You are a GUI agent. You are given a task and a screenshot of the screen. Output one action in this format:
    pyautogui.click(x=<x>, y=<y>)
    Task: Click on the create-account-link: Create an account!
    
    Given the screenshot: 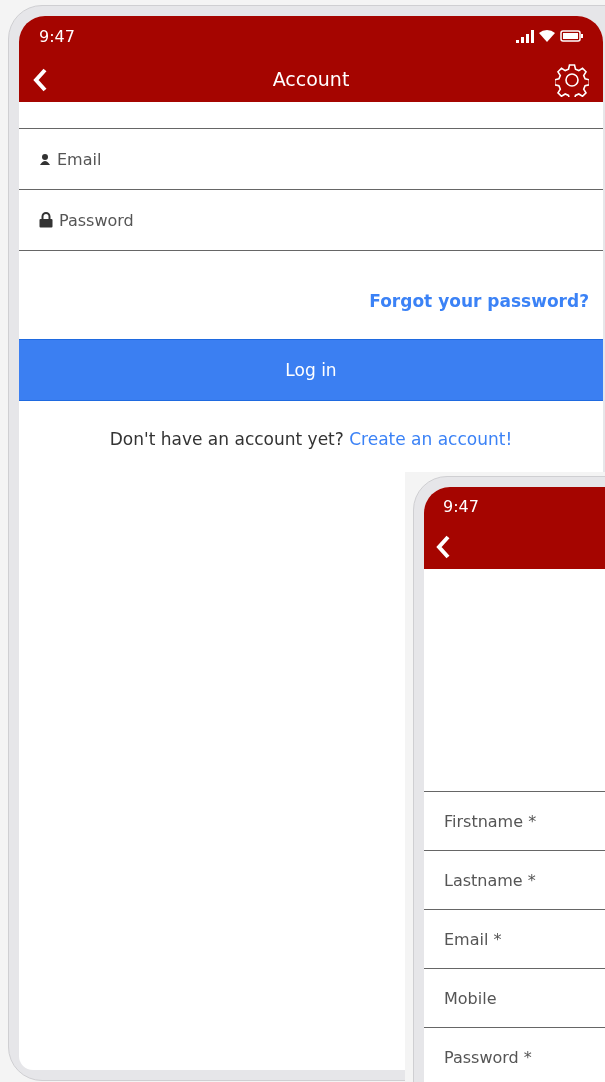 What is the action you would take?
    pyautogui.click(x=431, y=439)
    